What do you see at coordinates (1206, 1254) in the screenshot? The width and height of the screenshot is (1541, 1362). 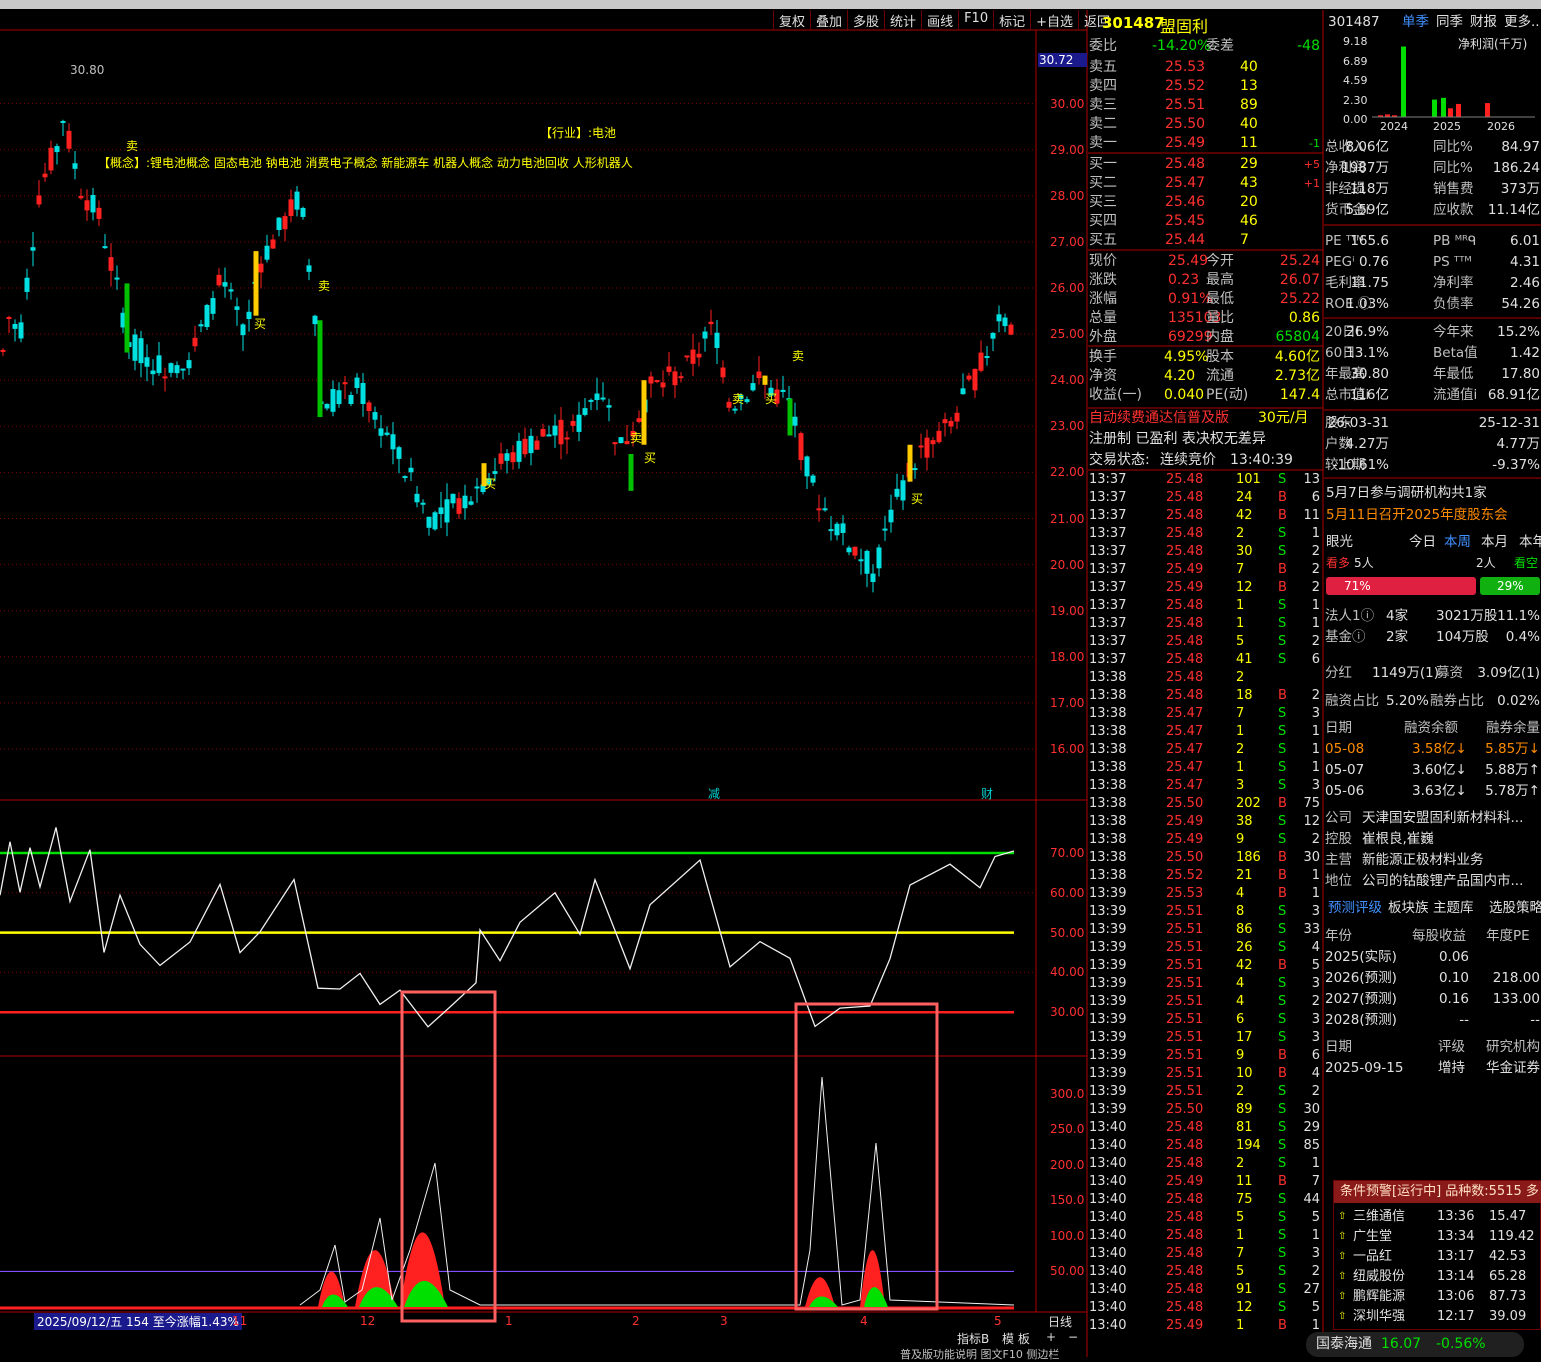 I see `tick-row: 13:40 25.48 7 S 3` at bounding box center [1206, 1254].